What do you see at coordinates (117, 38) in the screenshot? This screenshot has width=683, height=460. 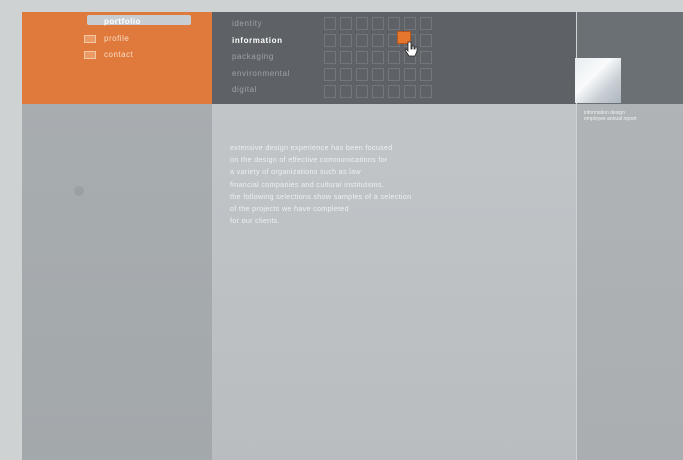 I see `nav-item-label: profile` at bounding box center [117, 38].